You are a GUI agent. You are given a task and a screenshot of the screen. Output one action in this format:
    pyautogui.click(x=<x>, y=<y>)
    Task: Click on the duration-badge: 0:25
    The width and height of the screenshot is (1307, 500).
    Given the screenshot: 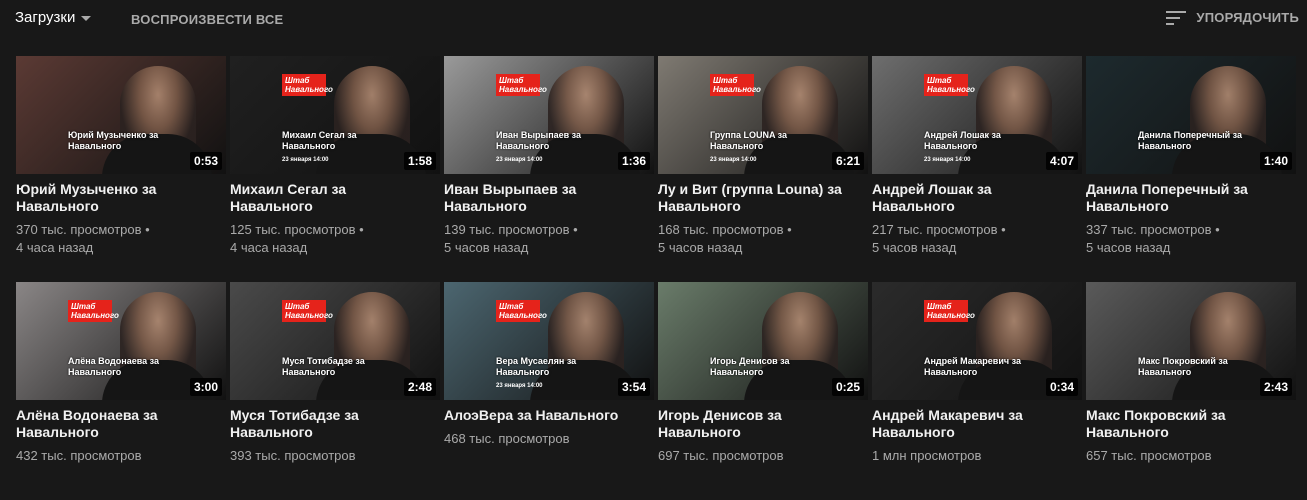 What is the action you would take?
    pyautogui.click(x=847, y=387)
    